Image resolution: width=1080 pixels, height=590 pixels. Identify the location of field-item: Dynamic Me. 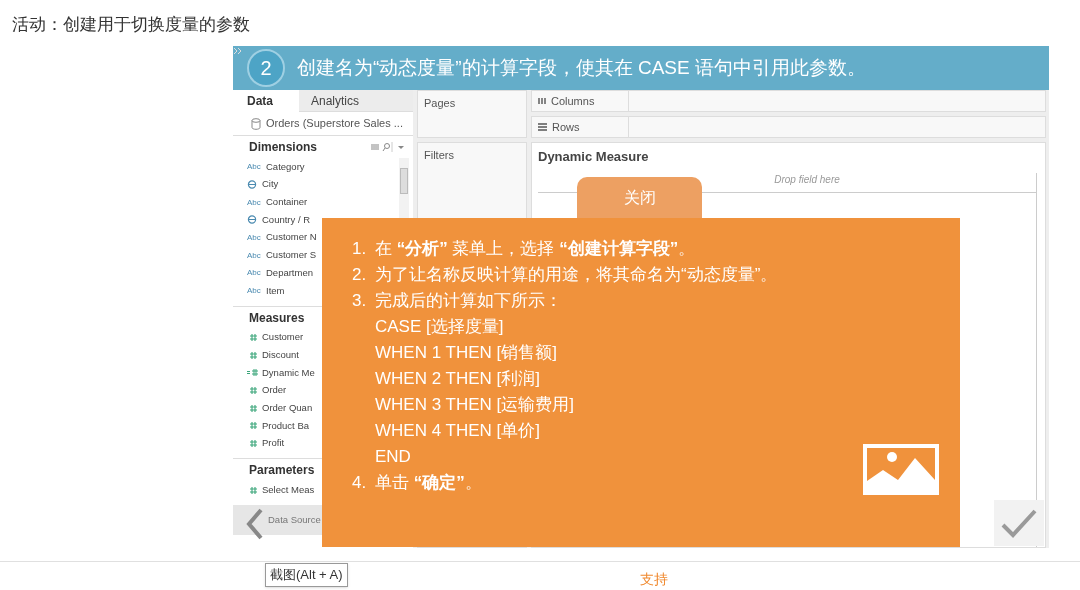
(288, 372).